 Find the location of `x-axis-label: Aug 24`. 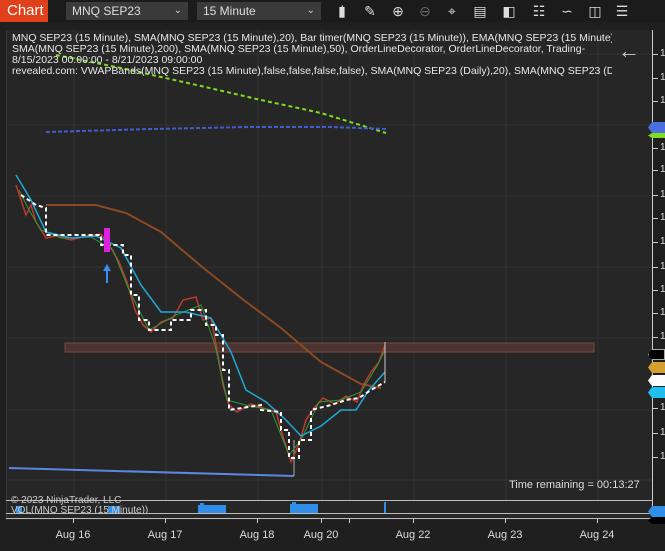

x-axis-label: Aug 24 is located at coordinates (597, 535).